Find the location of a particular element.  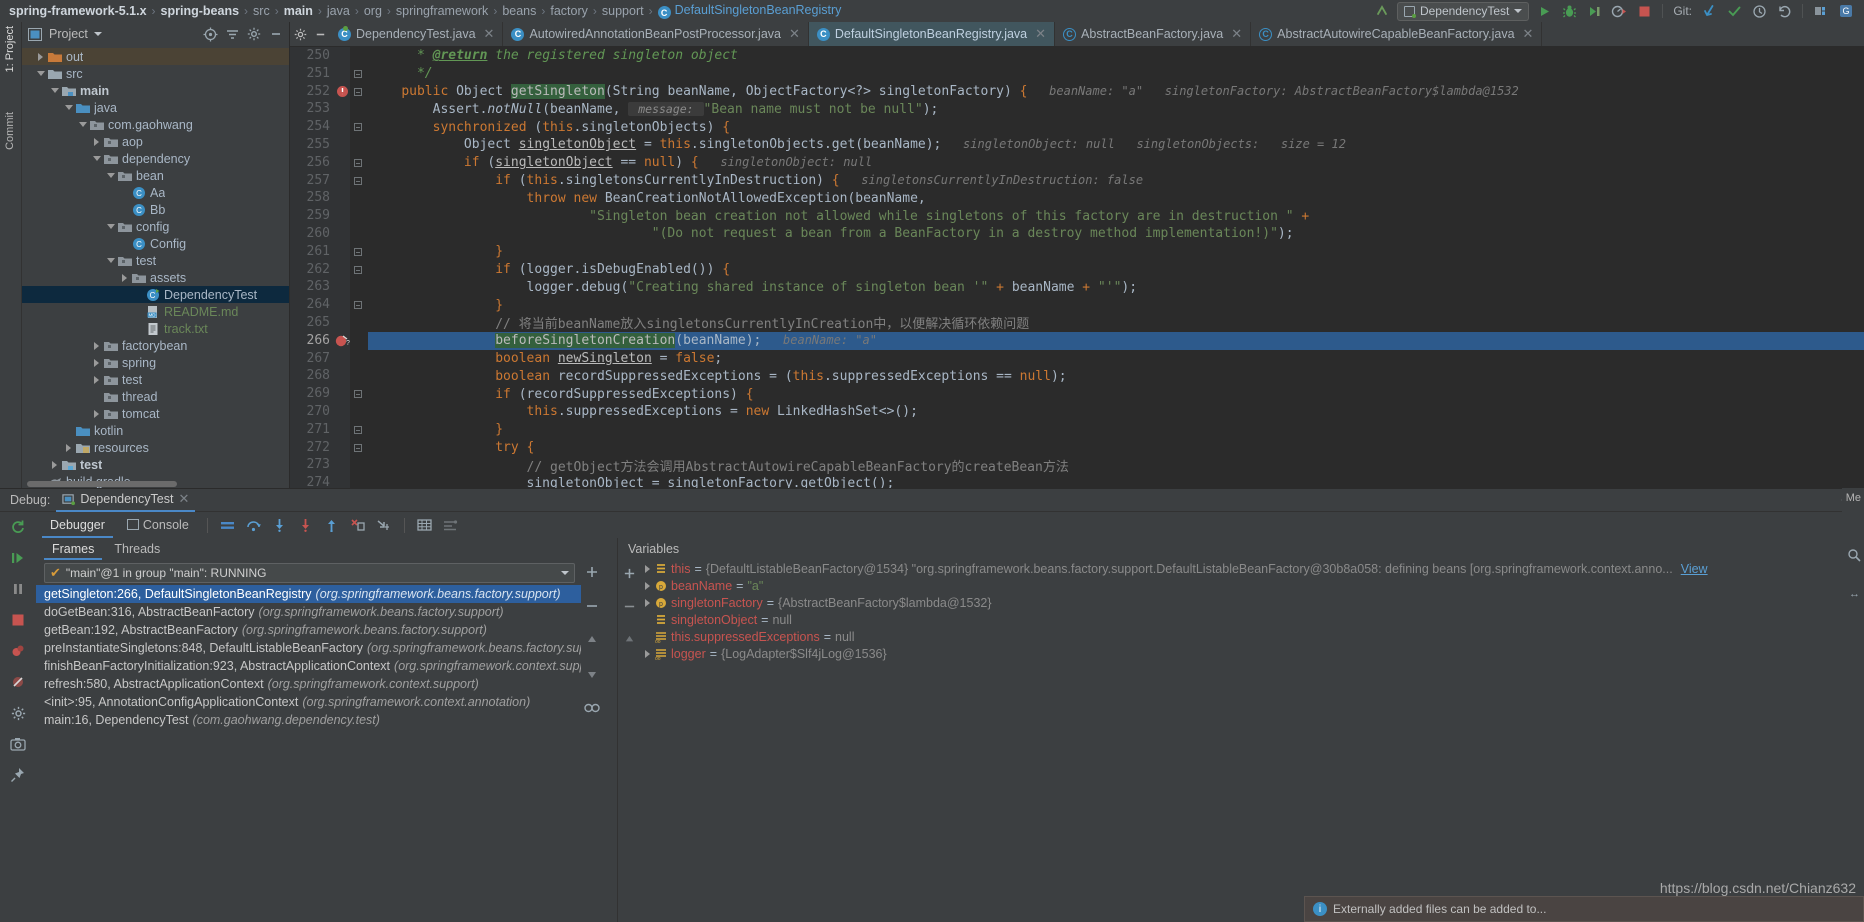

tree-node-bb: C Bb is located at coordinates (155, 209).